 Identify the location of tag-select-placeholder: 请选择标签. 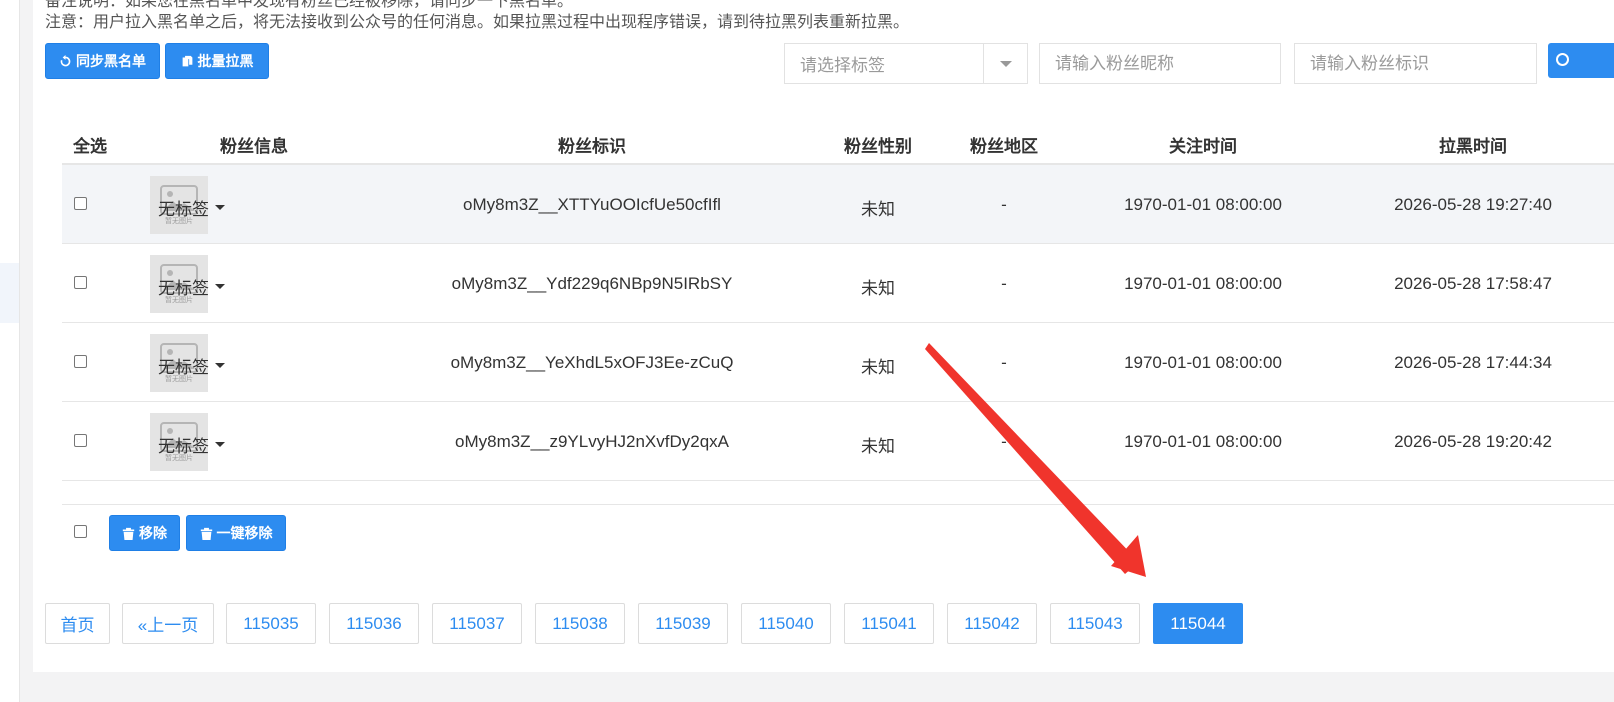
(842, 65).